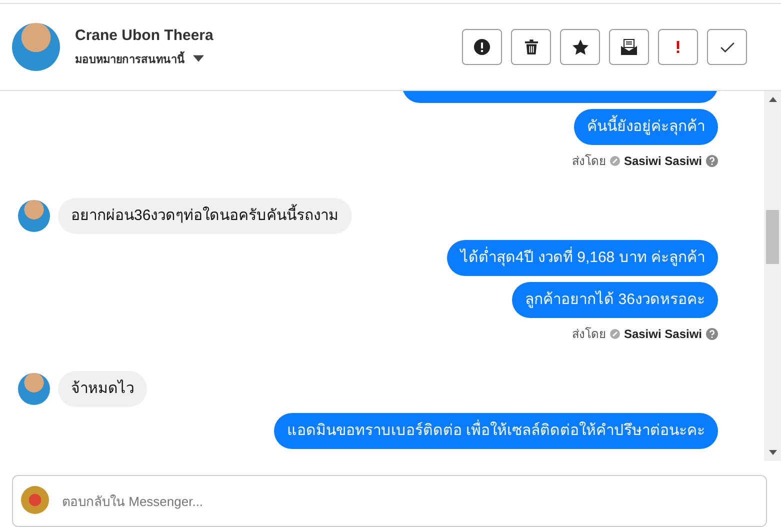 The image size is (781, 527). What do you see at coordinates (205, 216) in the screenshot?
I see `message-bubble: อยากผ่อน36งวดๆท่อใดนอครับคันนี้รถงาม` at bounding box center [205, 216].